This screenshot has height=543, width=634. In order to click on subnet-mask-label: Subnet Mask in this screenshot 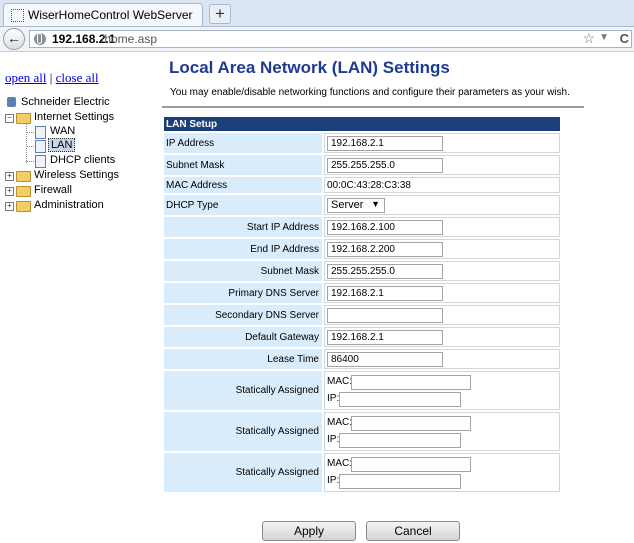, I will do `click(243, 165)`.